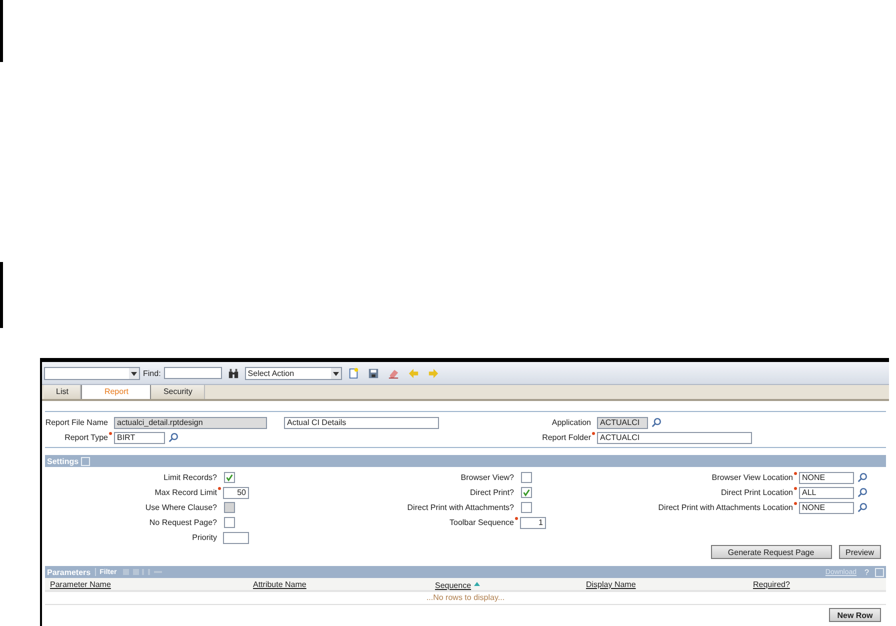 Image resolution: width=896 pixels, height=626 pixels. What do you see at coordinates (139, 438) in the screenshot?
I see `text-field: BIRT` at bounding box center [139, 438].